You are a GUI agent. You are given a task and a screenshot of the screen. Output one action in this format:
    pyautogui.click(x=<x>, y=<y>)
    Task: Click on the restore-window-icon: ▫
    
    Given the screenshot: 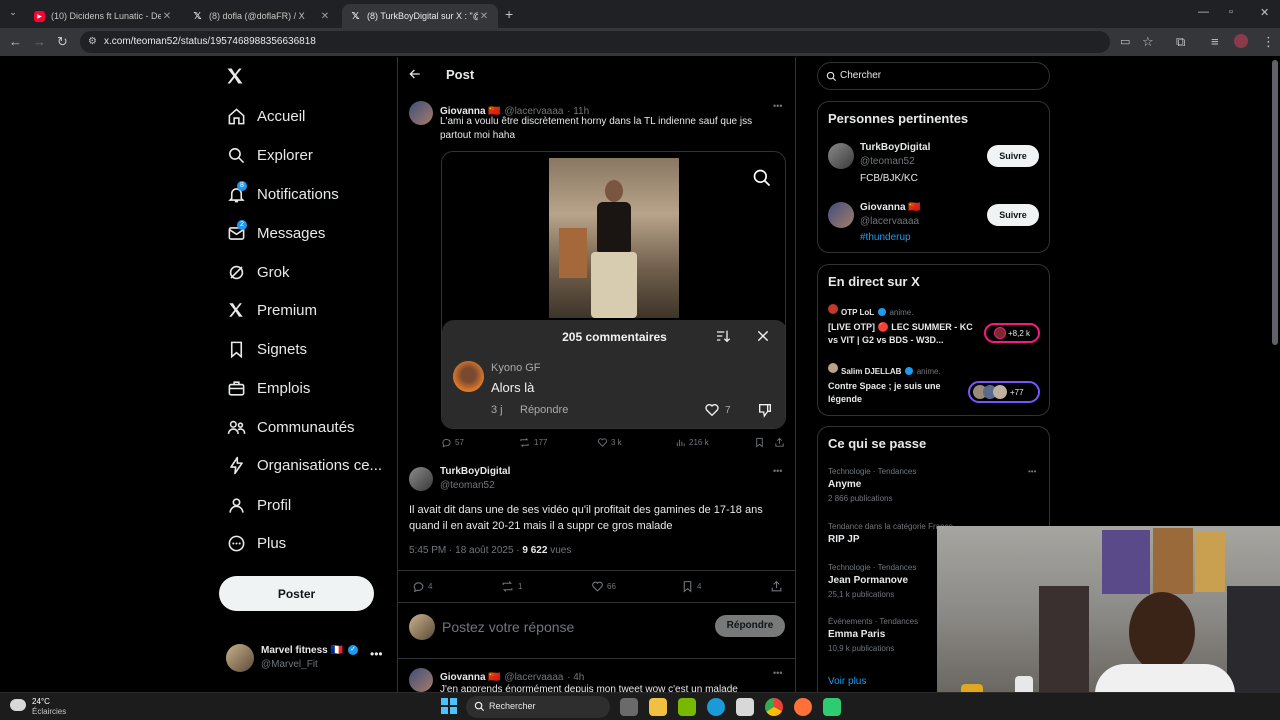 What is the action you would take?
    pyautogui.click(x=1231, y=12)
    